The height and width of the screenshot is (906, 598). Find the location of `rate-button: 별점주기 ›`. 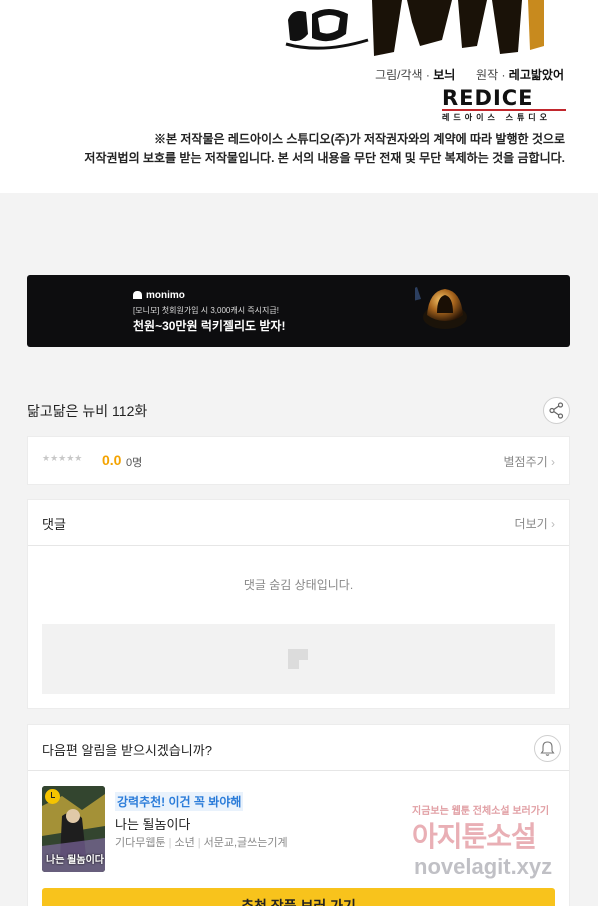

rate-button: 별점주기 › is located at coordinates (529, 461).